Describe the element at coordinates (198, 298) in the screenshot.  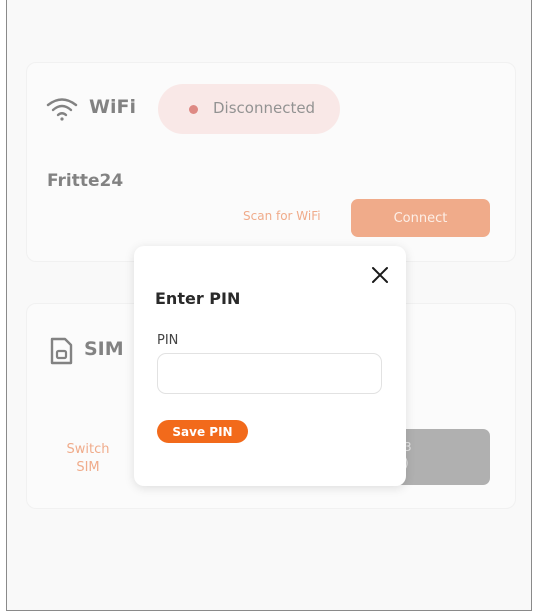
I see `modal-title: Enter PIN` at that location.